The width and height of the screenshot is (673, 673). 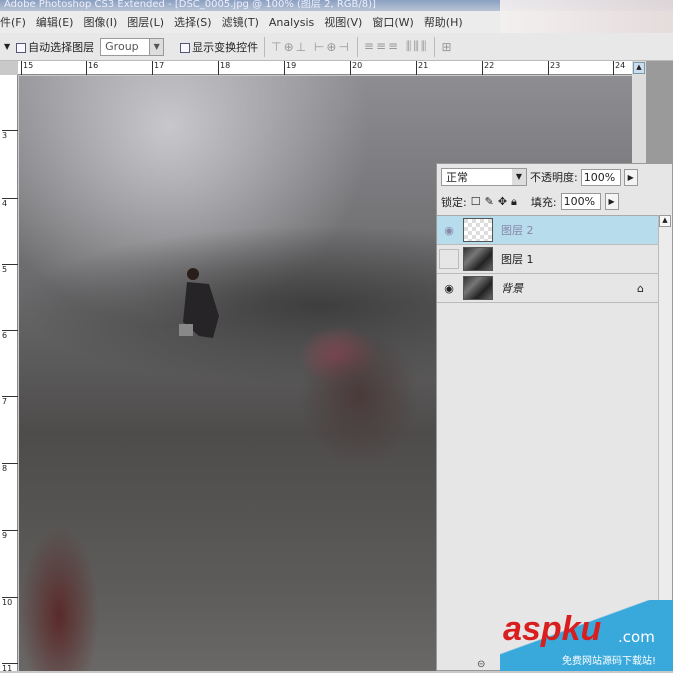 I want to click on ruler-tick: 21, so click(x=422, y=68).